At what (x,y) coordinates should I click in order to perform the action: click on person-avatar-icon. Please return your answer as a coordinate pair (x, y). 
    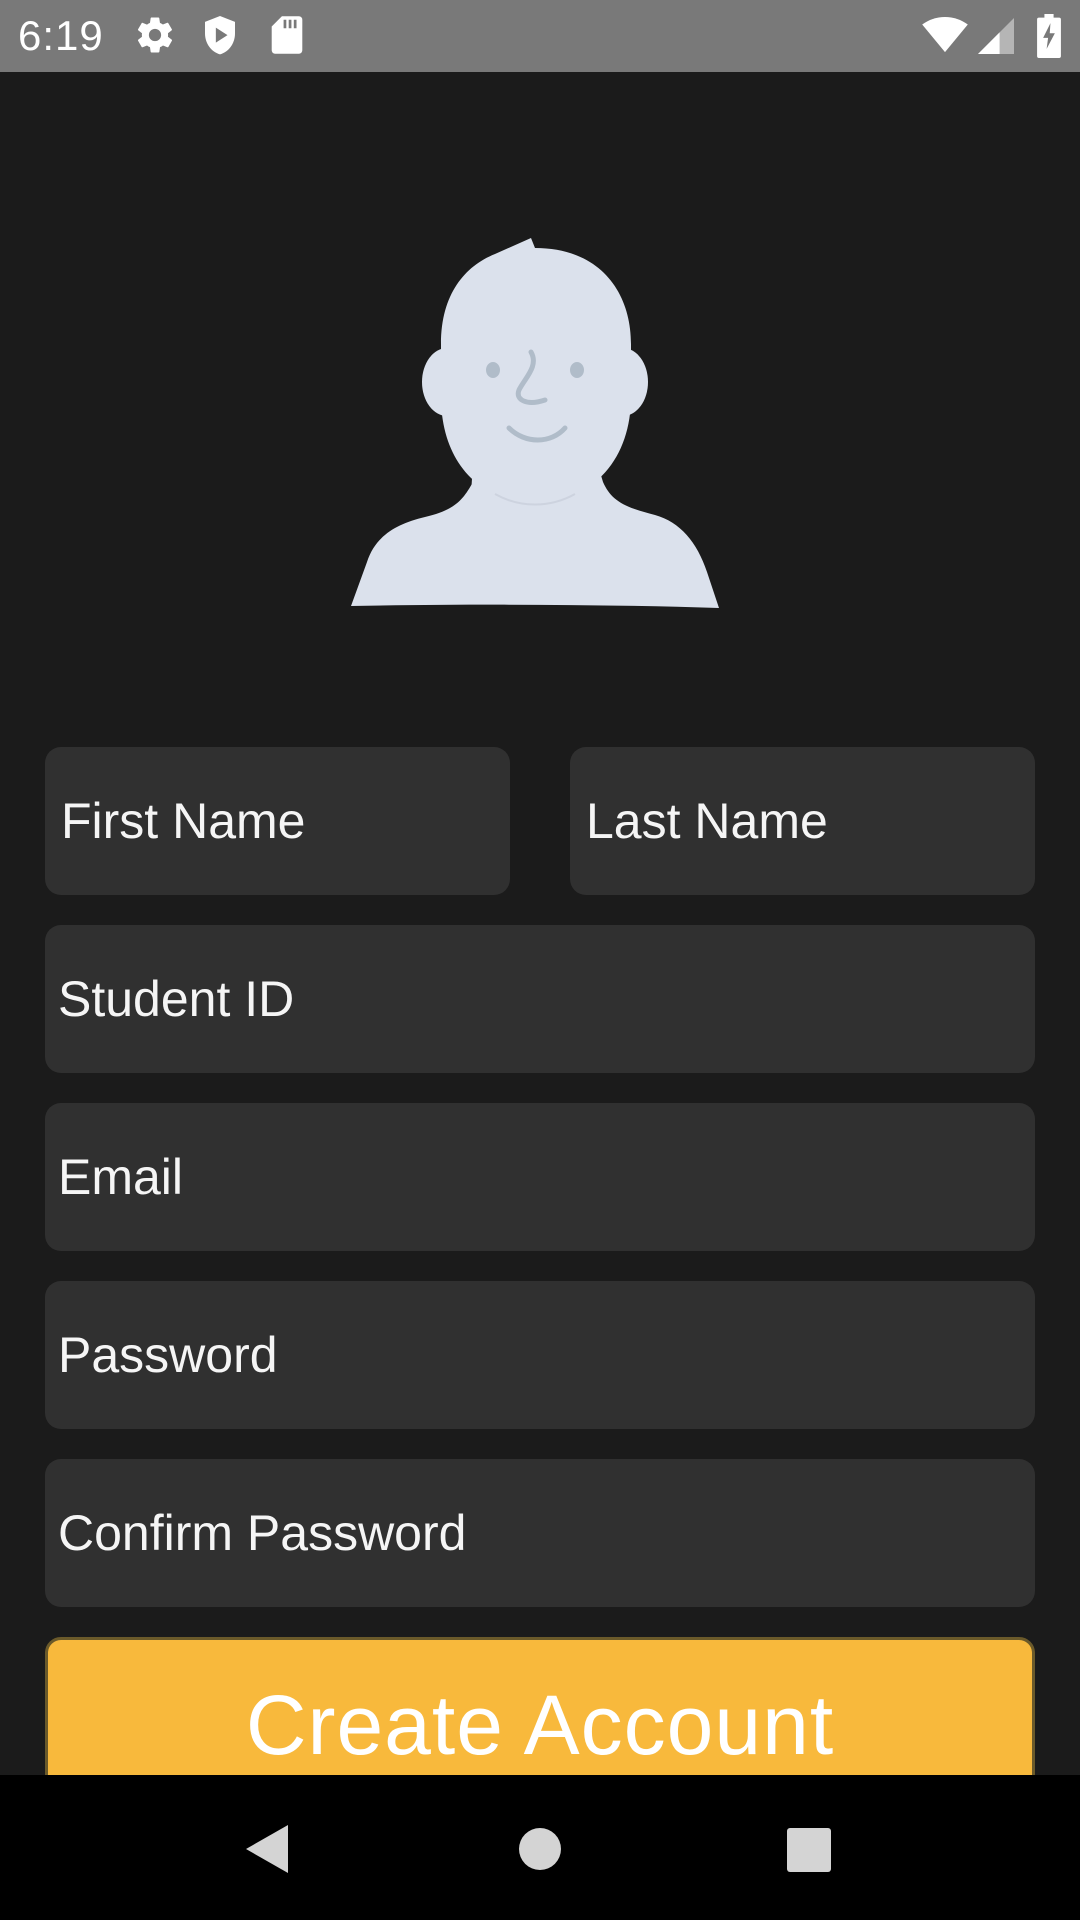
    Looking at the image, I should click on (535, 422).